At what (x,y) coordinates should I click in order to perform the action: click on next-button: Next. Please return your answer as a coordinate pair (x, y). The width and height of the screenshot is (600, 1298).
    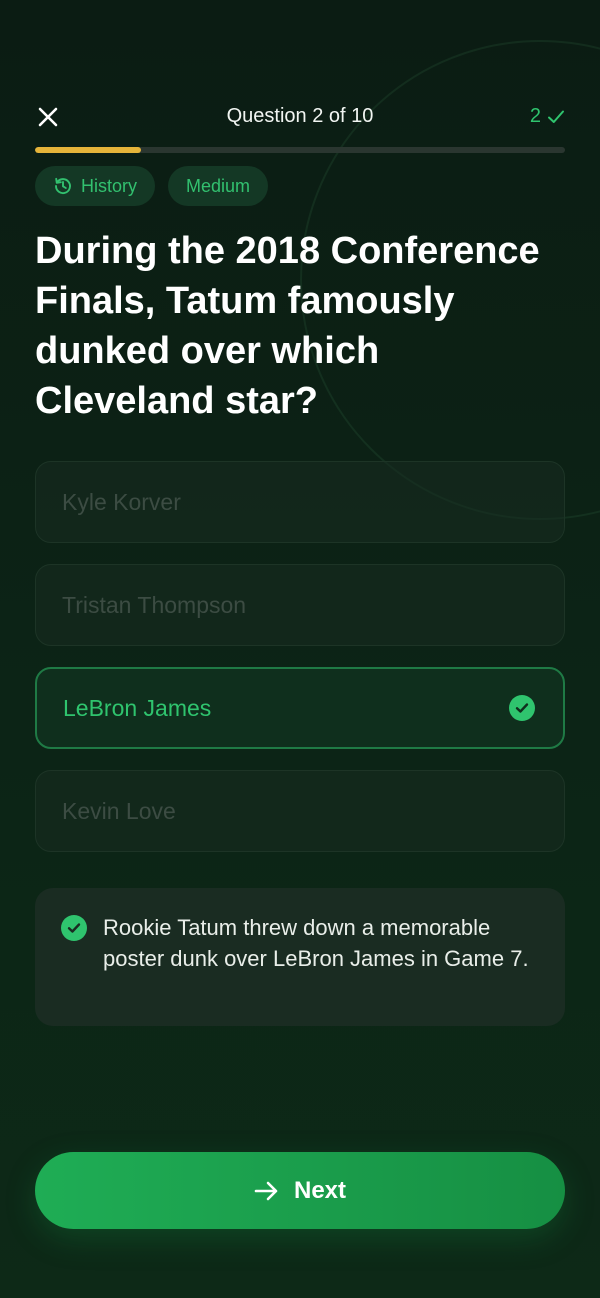
    Looking at the image, I should click on (300, 1190).